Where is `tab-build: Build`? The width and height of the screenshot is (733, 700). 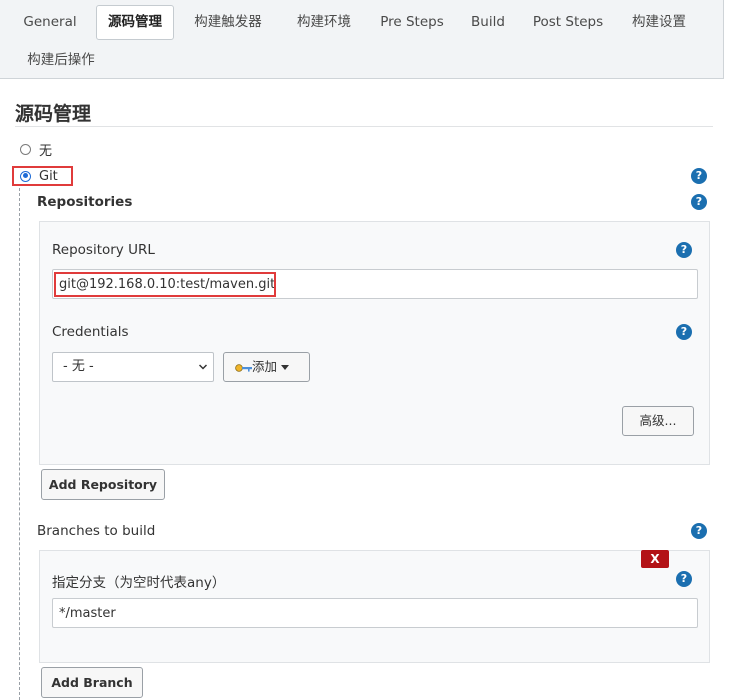
tab-build: Build is located at coordinates (488, 22).